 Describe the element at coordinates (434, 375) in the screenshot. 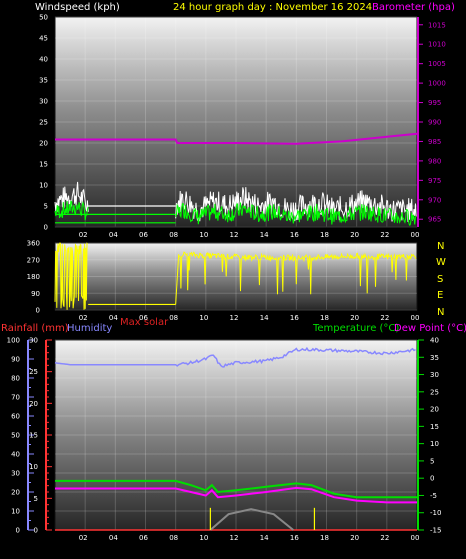

I see `temperature-y-tick-label: 30` at that location.